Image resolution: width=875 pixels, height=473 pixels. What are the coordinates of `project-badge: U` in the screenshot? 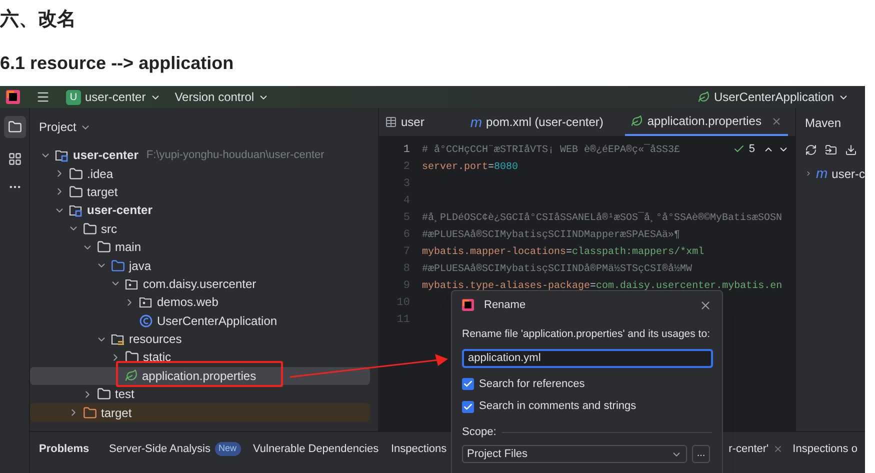 It's located at (73, 97).